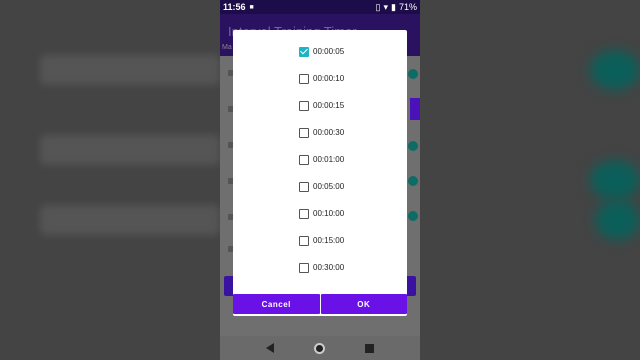 Image resolution: width=640 pixels, height=360 pixels. I want to click on option-item: 00:00:15, so click(320, 105).